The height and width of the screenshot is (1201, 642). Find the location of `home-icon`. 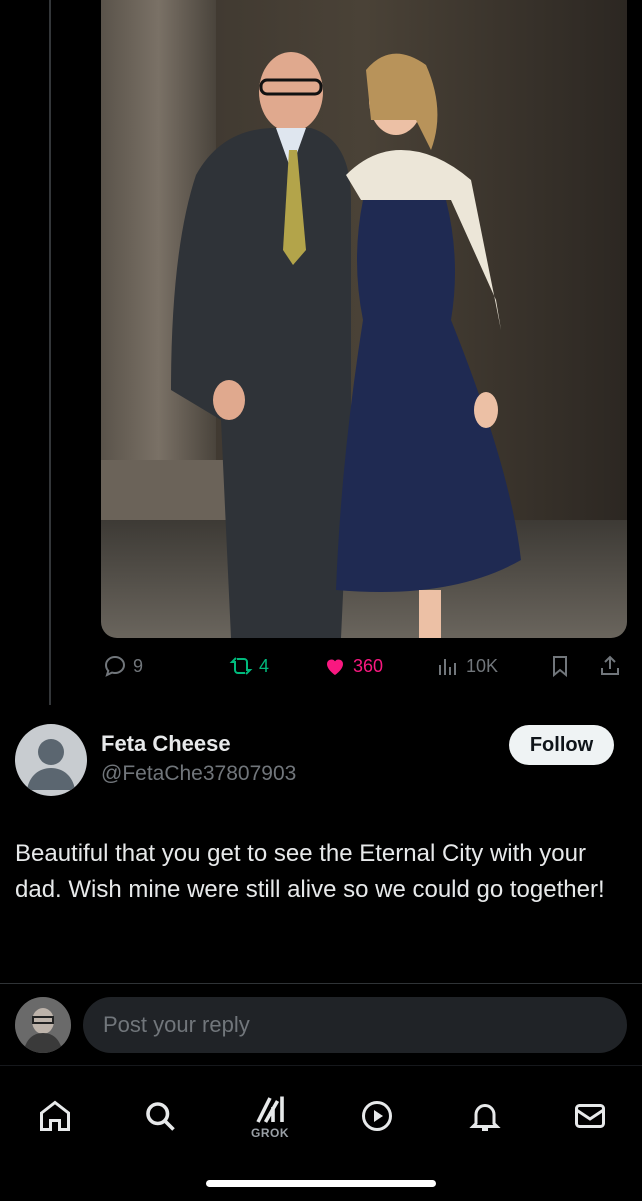

home-icon is located at coordinates (55, 1115).